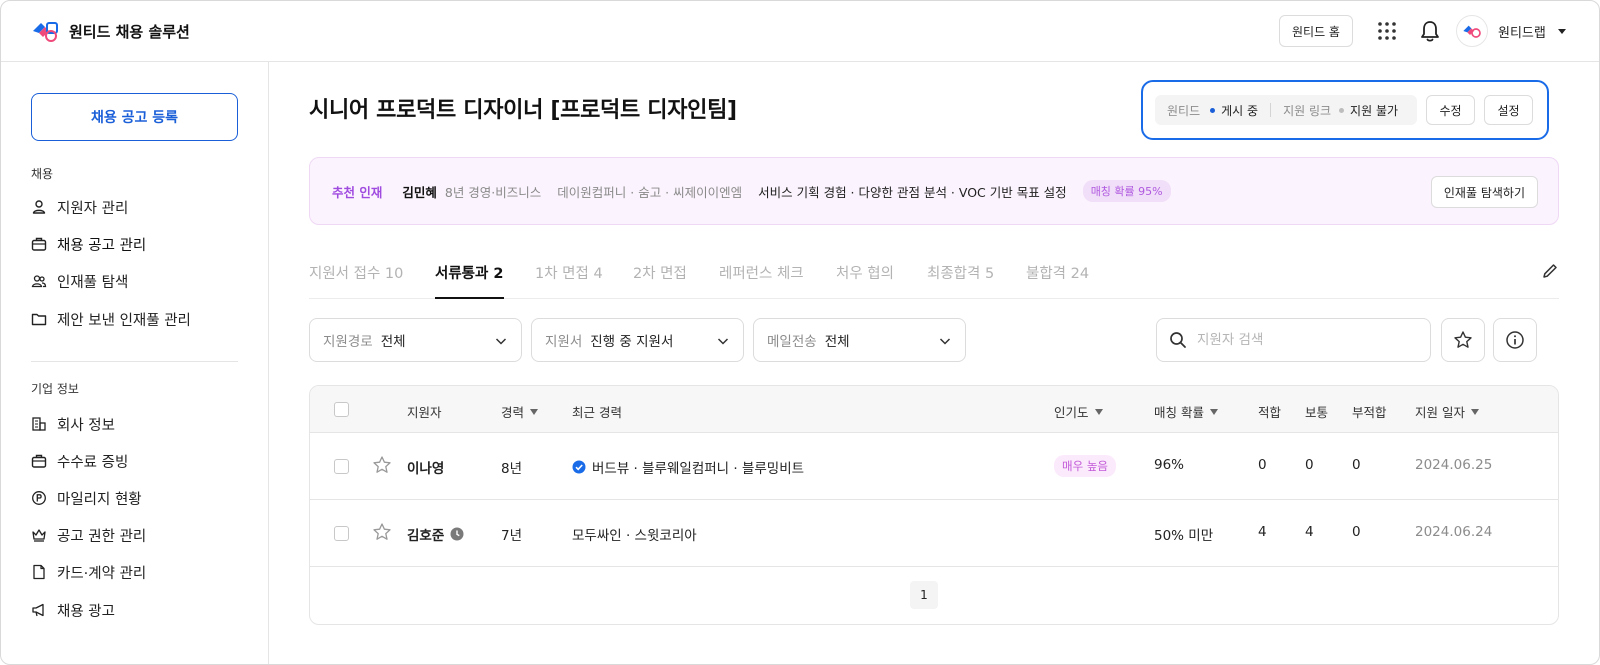  Describe the element at coordinates (79, 461) in the screenshot. I see `sidebar-item-fee-proof: 수수료 증빙` at that location.